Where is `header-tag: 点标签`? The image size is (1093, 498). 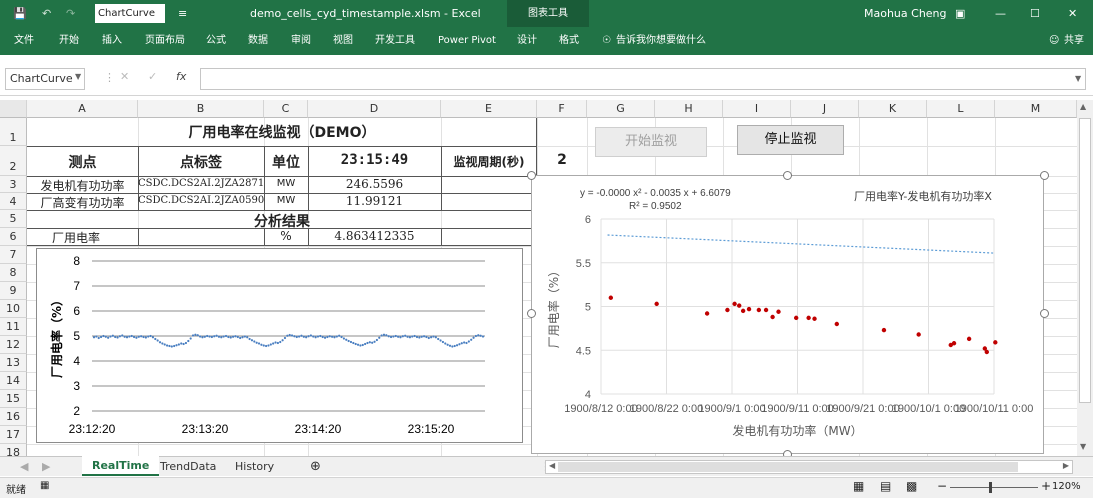
header-tag: 点标签 is located at coordinates (201, 162).